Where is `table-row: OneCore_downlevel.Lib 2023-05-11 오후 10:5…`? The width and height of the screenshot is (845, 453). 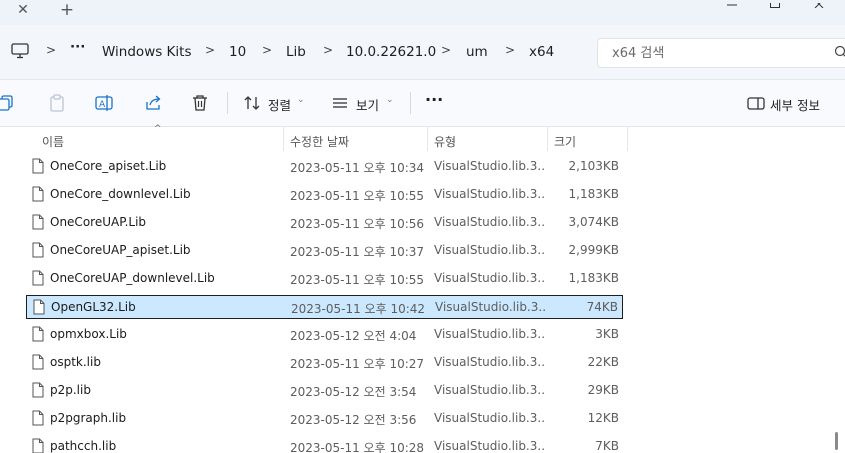
table-row: OneCore_downlevel.Lib 2023-05-11 오후 10:5… is located at coordinates (324, 195).